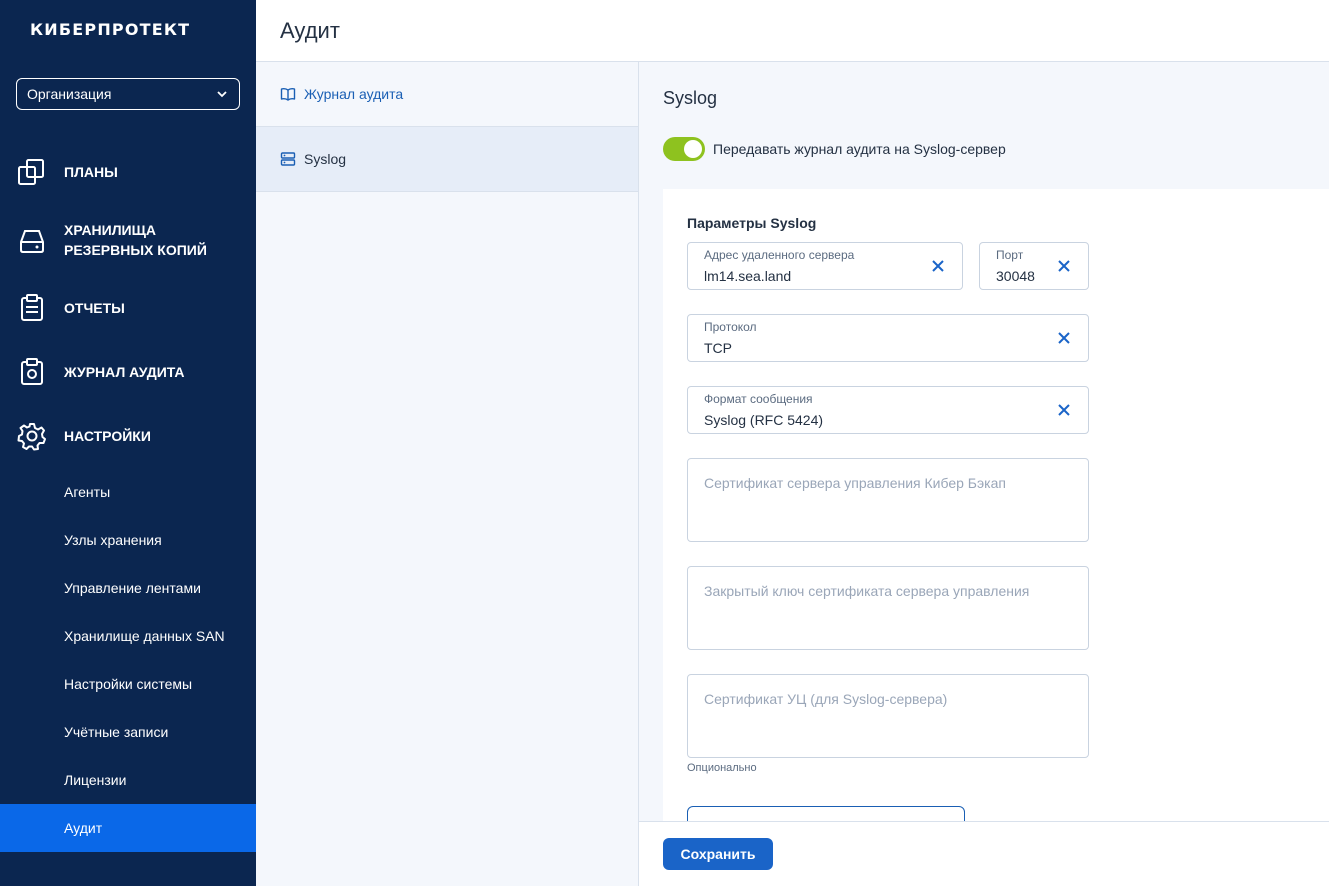 The image size is (1329, 886). I want to click on audit-log-icon, so click(32, 371).